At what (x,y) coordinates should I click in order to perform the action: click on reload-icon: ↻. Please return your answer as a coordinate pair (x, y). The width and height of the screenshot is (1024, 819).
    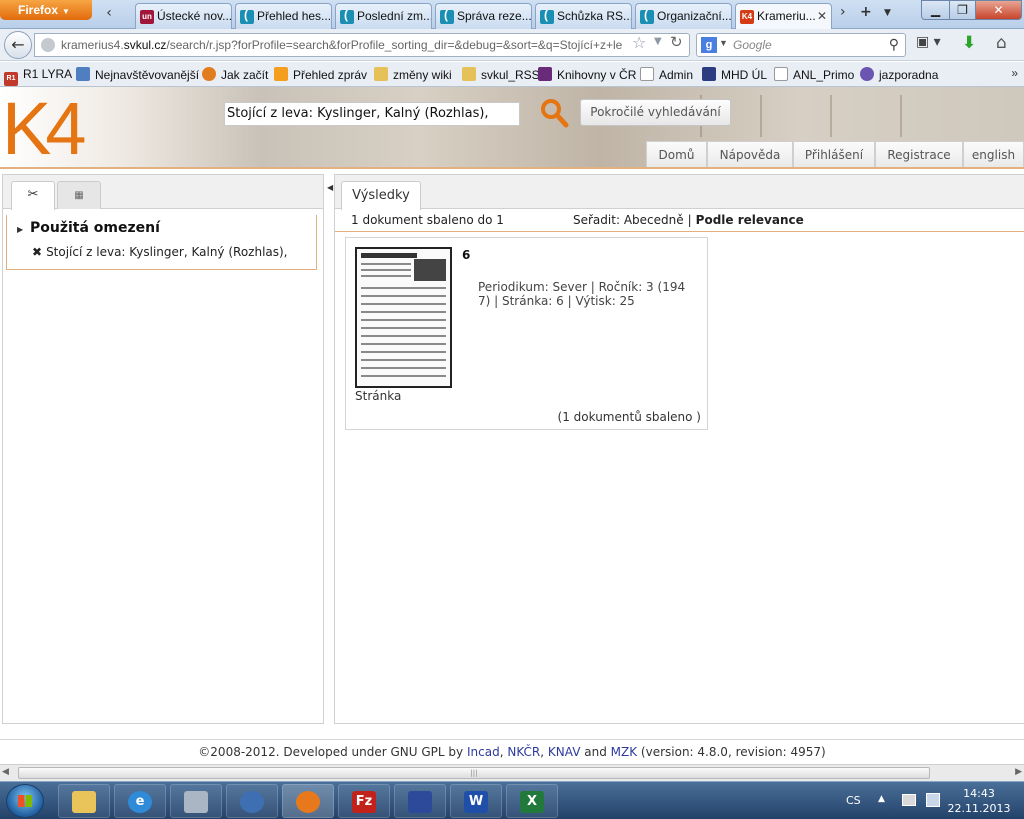
    Looking at the image, I should click on (676, 42).